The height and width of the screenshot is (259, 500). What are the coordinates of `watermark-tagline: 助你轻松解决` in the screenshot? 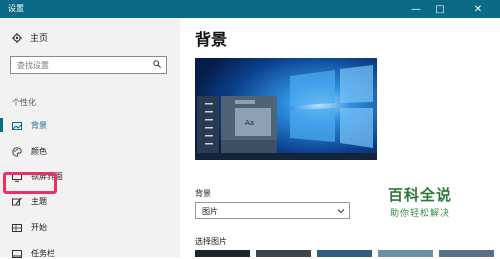 It's located at (419, 214).